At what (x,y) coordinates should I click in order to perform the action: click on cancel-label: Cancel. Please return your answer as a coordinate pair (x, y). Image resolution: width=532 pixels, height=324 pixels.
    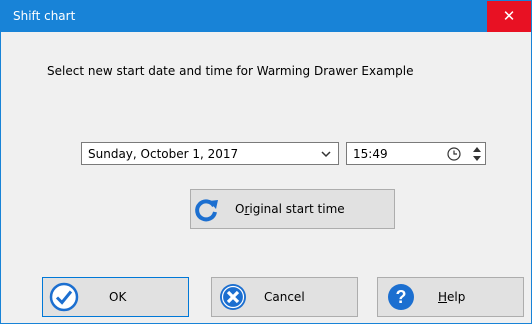
    Looking at the image, I should click on (284, 297).